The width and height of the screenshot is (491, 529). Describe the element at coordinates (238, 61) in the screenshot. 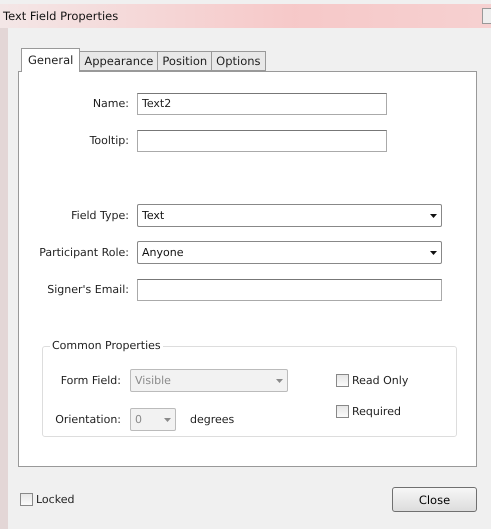

I see `tab: Options` at that location.